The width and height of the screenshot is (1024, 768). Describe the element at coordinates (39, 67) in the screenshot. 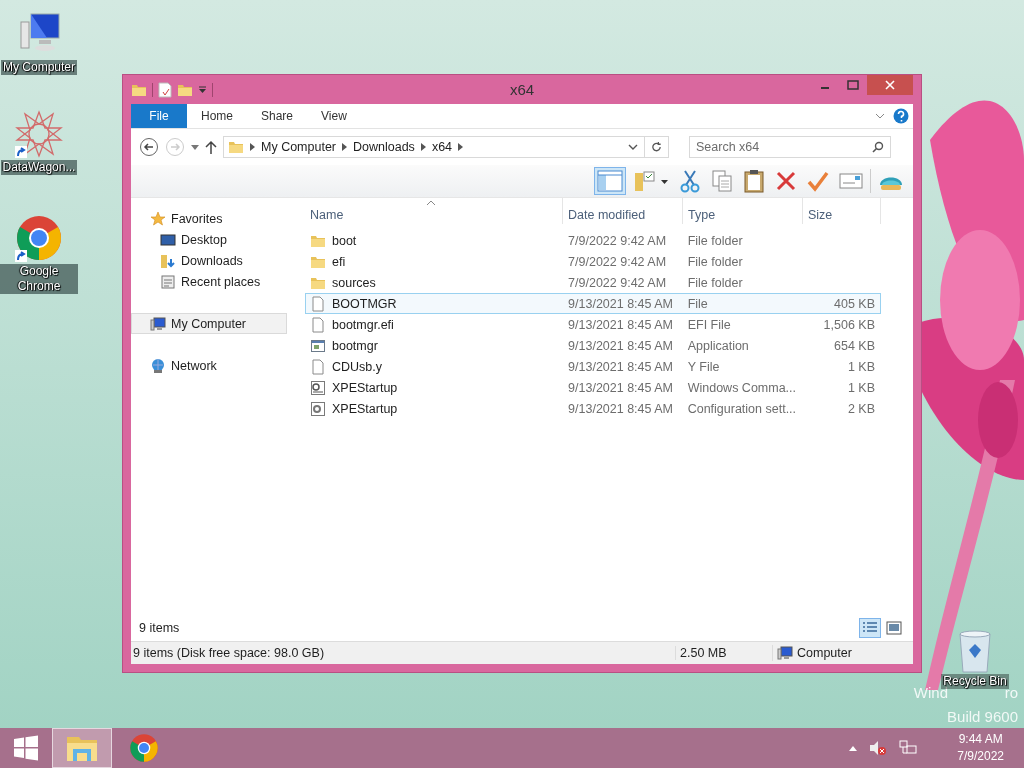

I see `desktop-icon-label: My Computer` at that location.